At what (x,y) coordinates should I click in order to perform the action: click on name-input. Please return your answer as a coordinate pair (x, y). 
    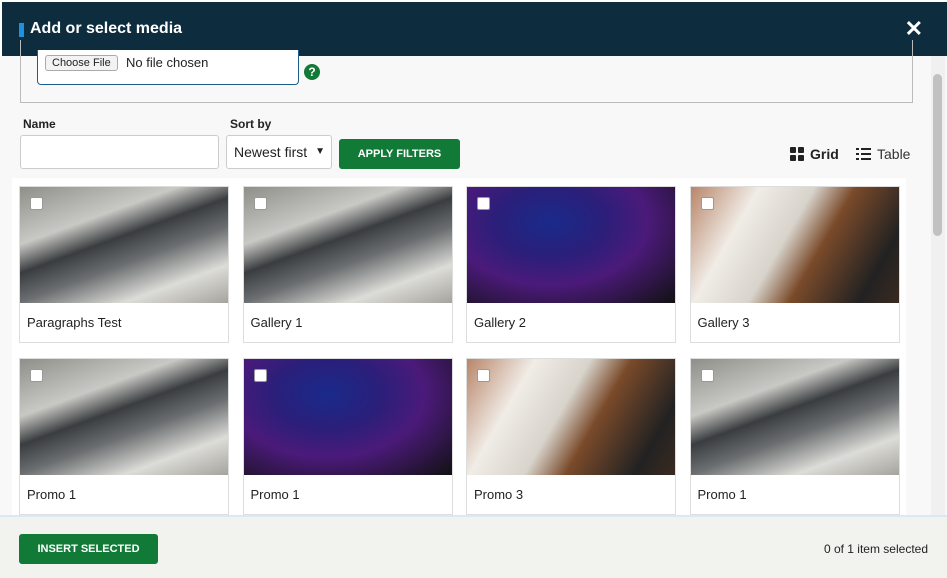
    Looking at the image, I should click on (119, 152).